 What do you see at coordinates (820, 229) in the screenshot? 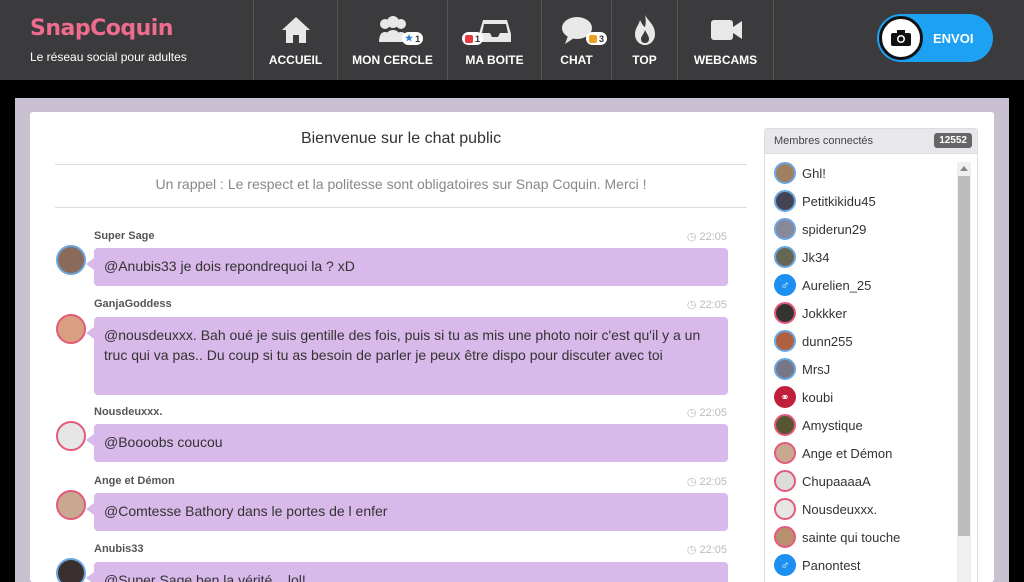
I see `member-item: spiderun29` at bounding box center [820, 229].